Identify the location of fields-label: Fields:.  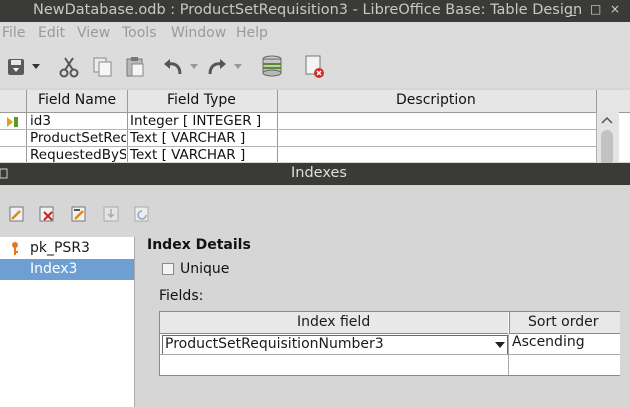
(181, 296).